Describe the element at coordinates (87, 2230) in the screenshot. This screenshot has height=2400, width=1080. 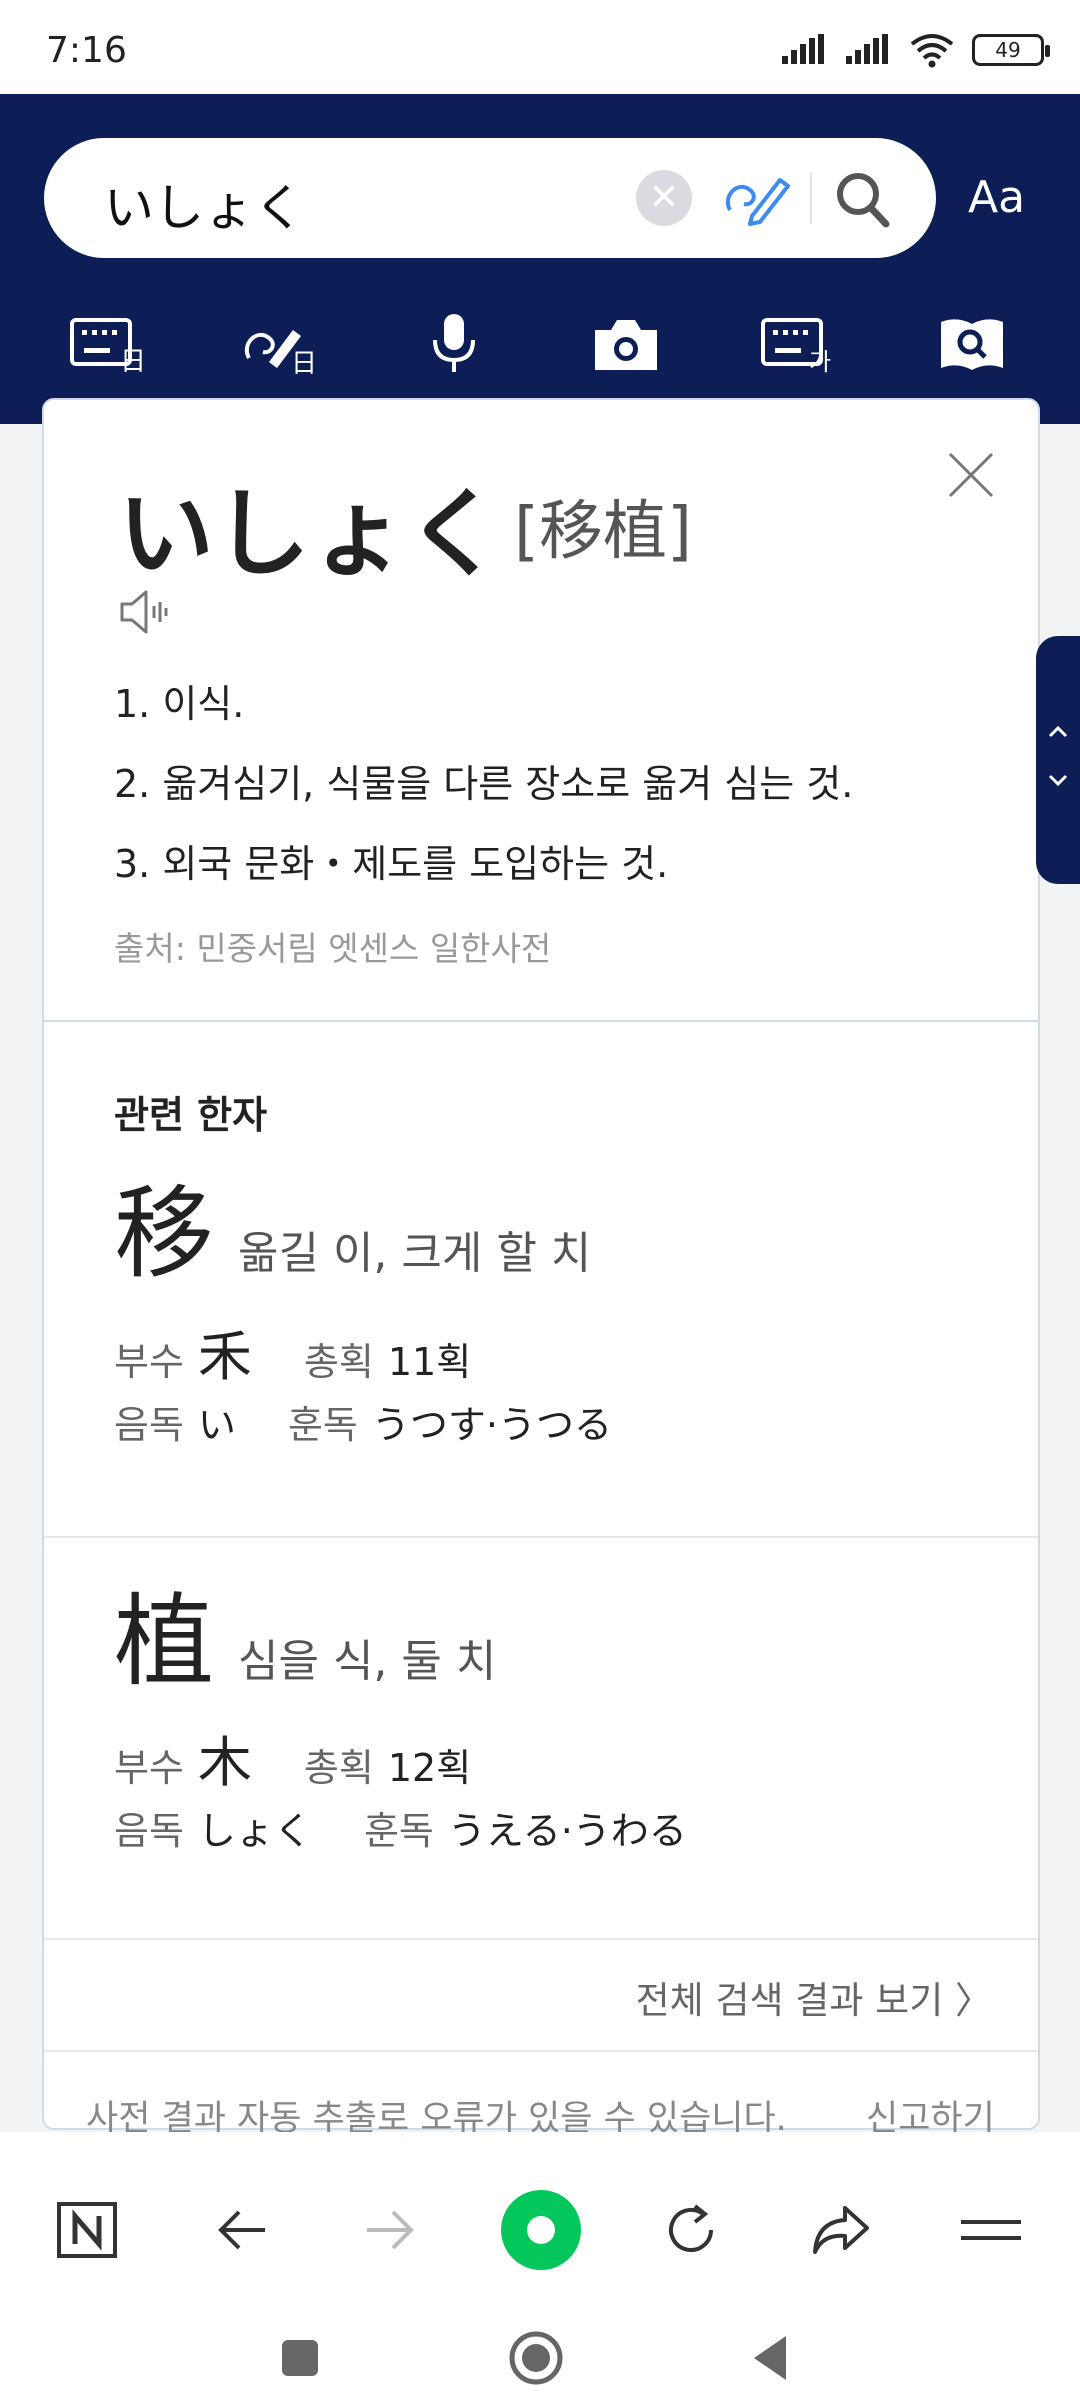
I see `naver-home-icon` at that location.